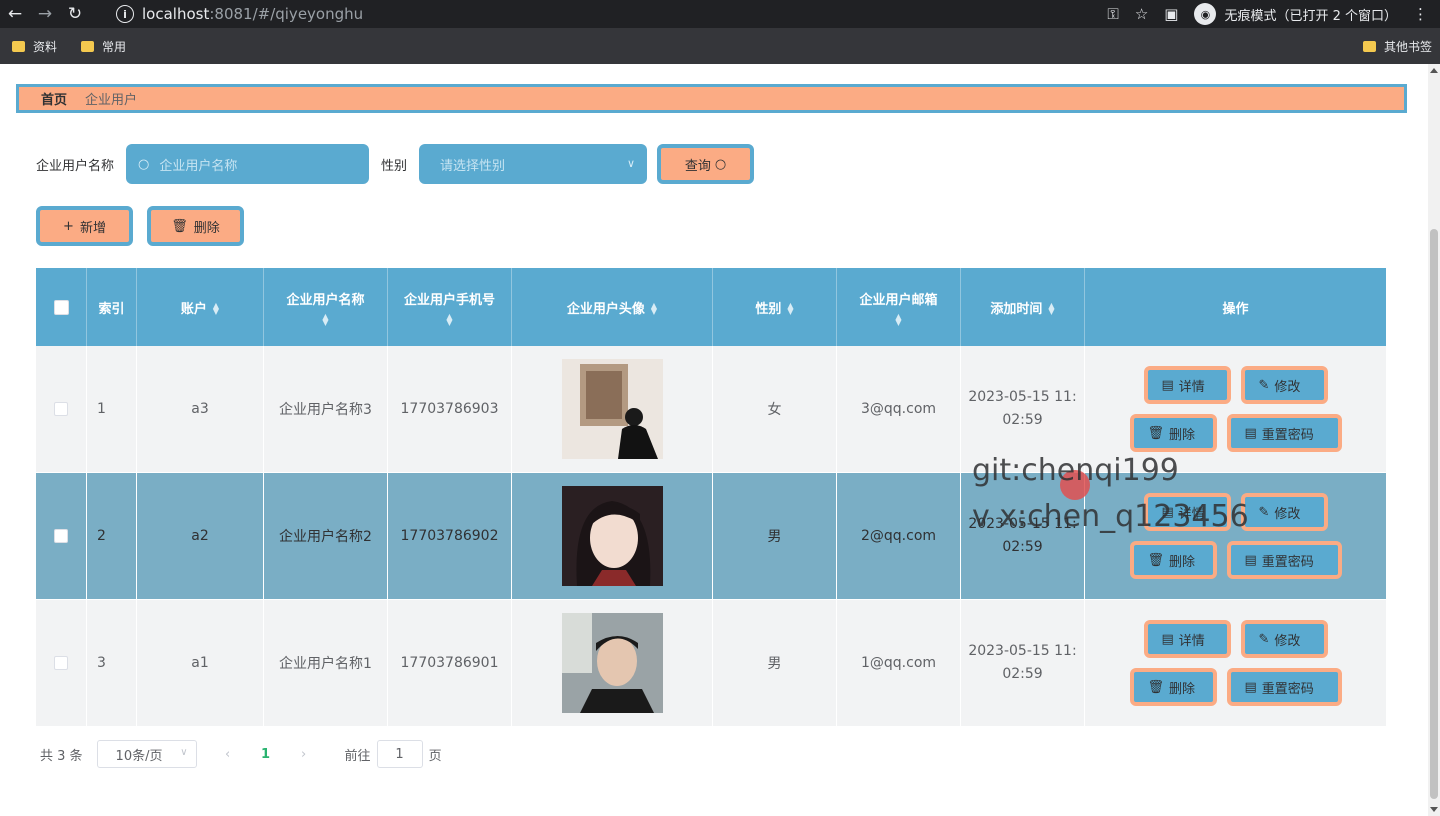  I want to click on header-time: 添加时间 ▲ ▼, so click(1023, 307).